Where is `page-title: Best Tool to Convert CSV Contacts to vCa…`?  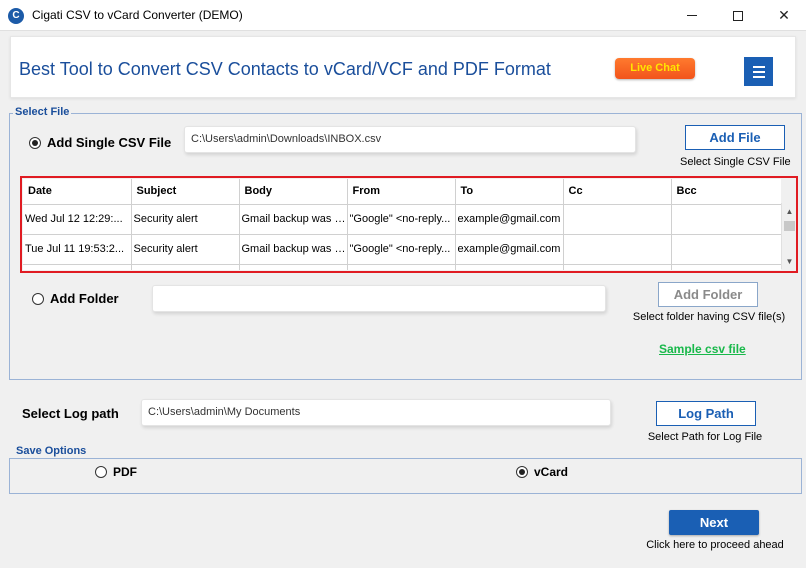 page-title: Best Tool to Convert CSV Contacts to vCa… is located at coordinates (285, 69).